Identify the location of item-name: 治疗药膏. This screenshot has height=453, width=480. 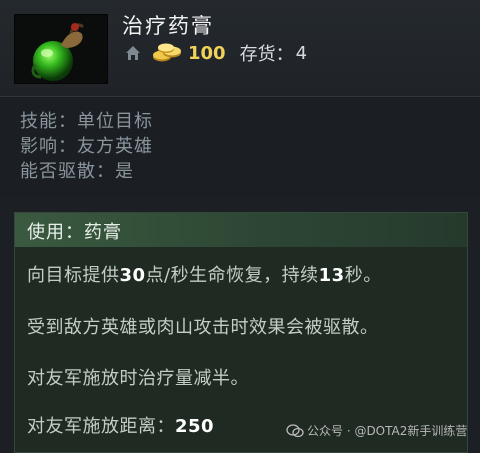
(168, 26).